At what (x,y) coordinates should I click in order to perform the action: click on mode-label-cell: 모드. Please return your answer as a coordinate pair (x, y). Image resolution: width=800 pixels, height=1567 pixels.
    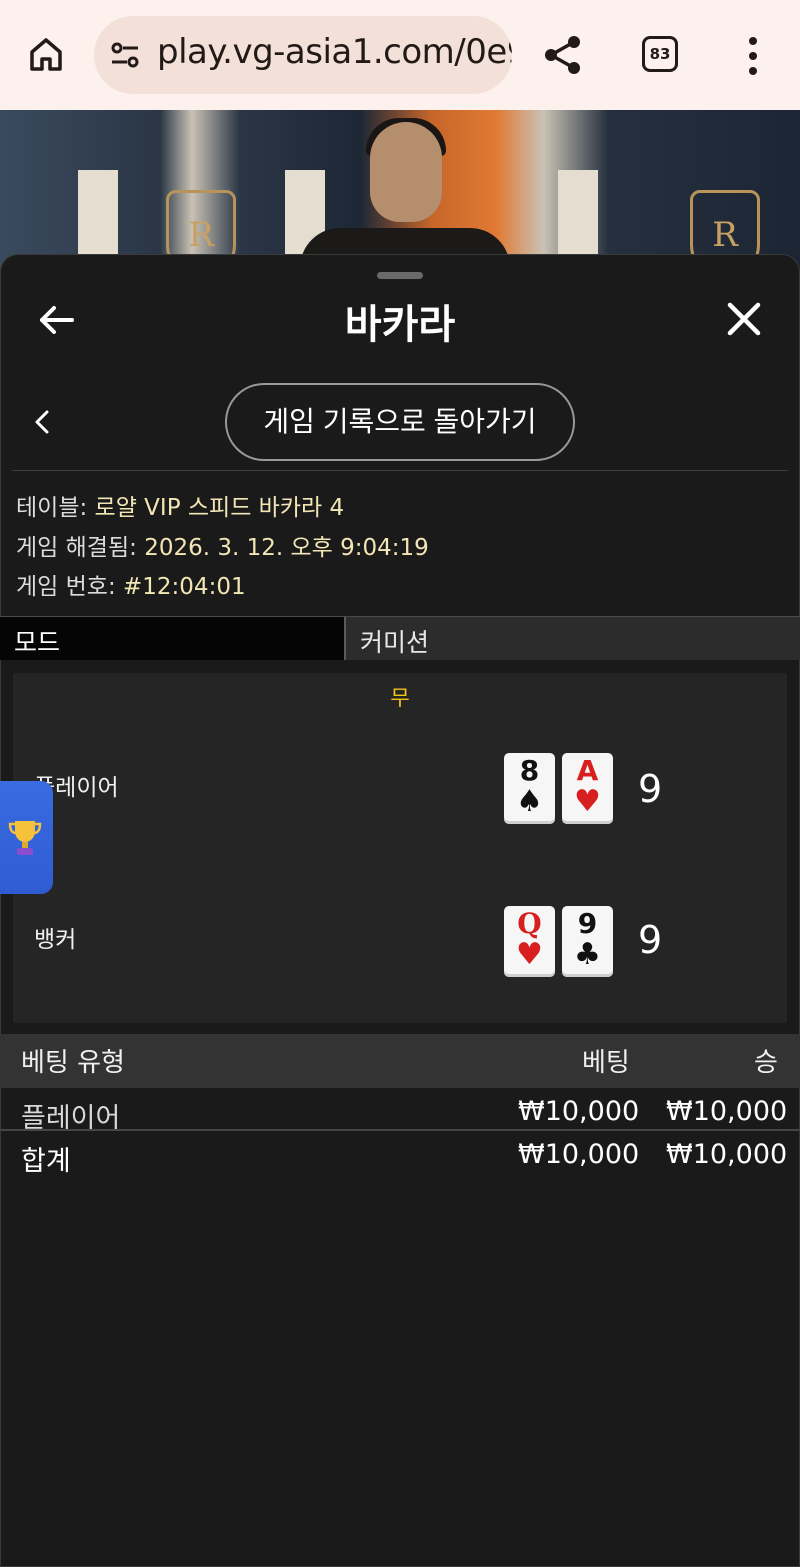
    Looking at the image, I should click on (173, 638).